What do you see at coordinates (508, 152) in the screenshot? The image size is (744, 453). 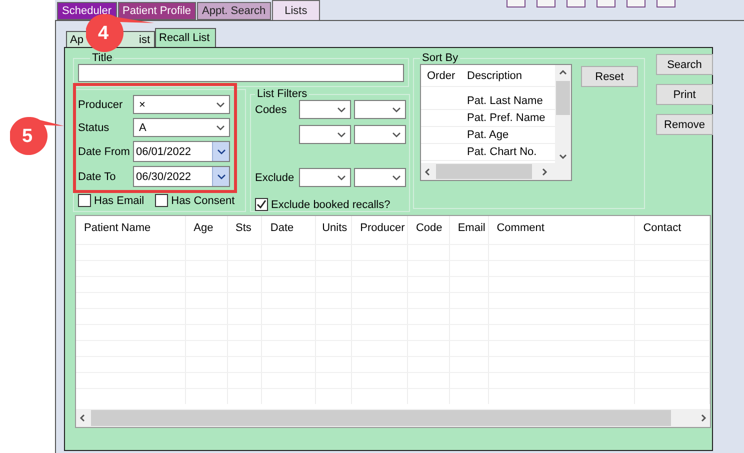 I see `list-item: Pat. Chart No.` at bounding box center [508, 152].